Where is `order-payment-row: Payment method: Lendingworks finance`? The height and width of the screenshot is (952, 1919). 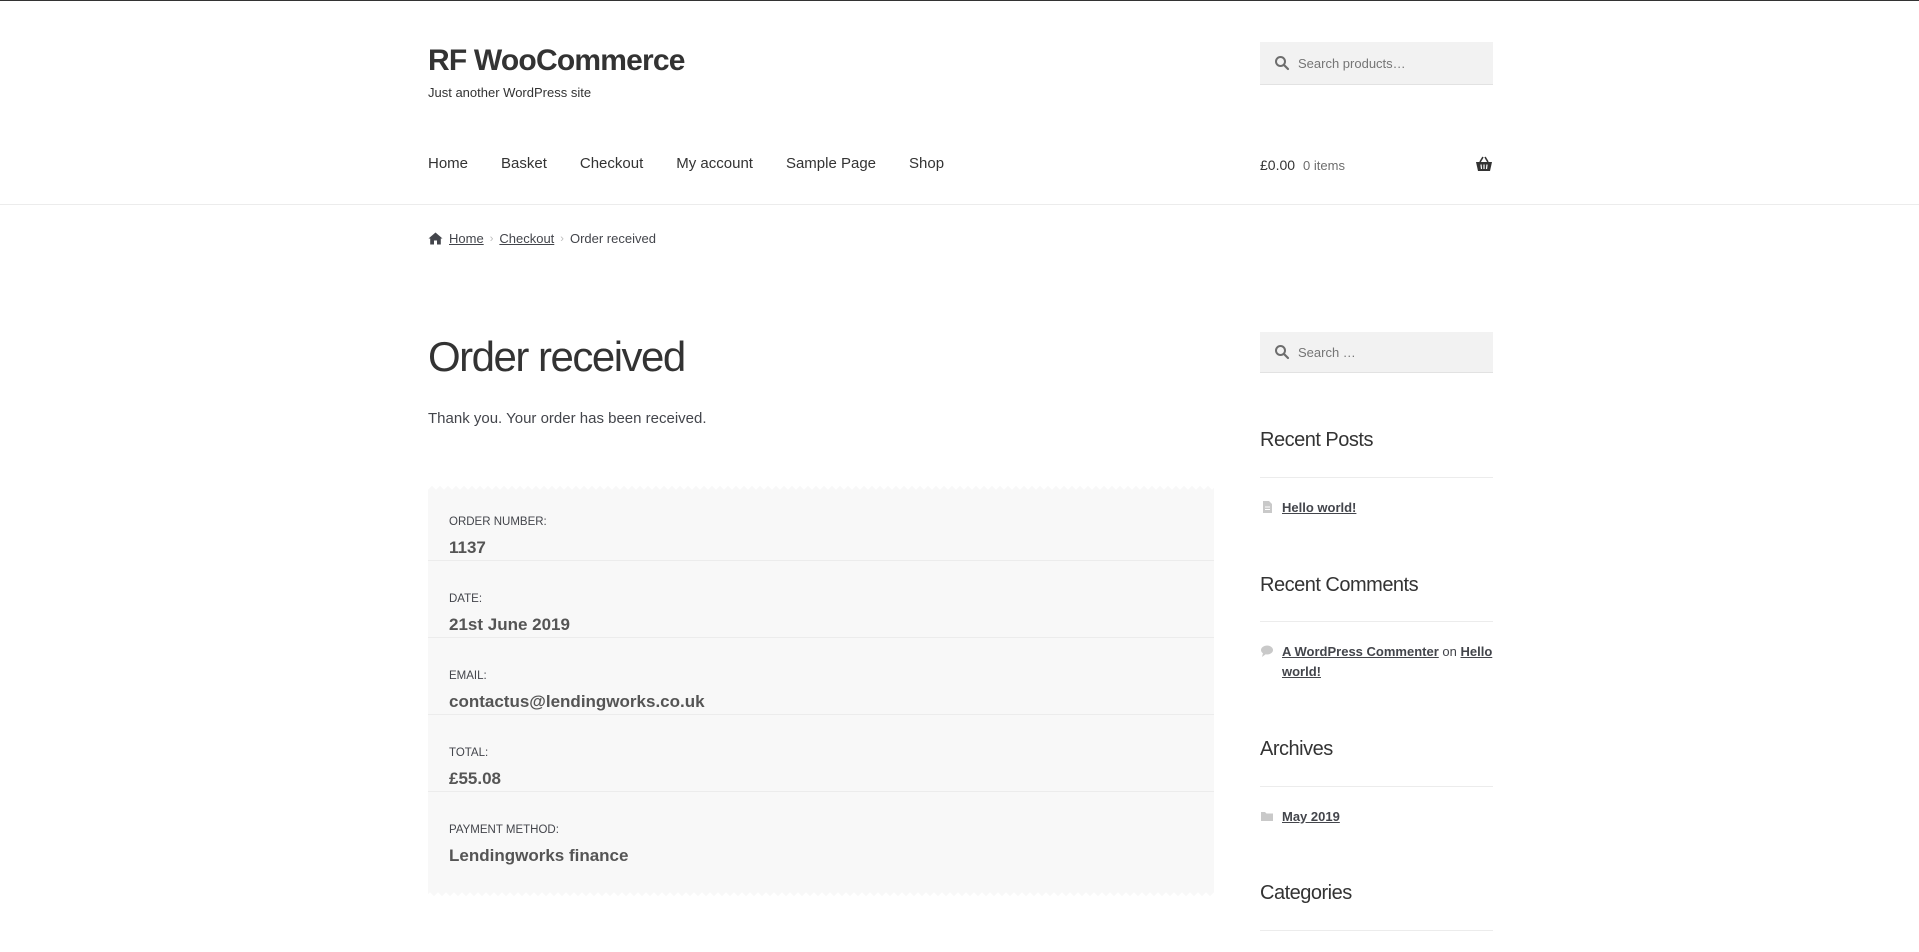 order-payment-row: Payment method: Lendingworks finance is located at coordinates (821, 830).